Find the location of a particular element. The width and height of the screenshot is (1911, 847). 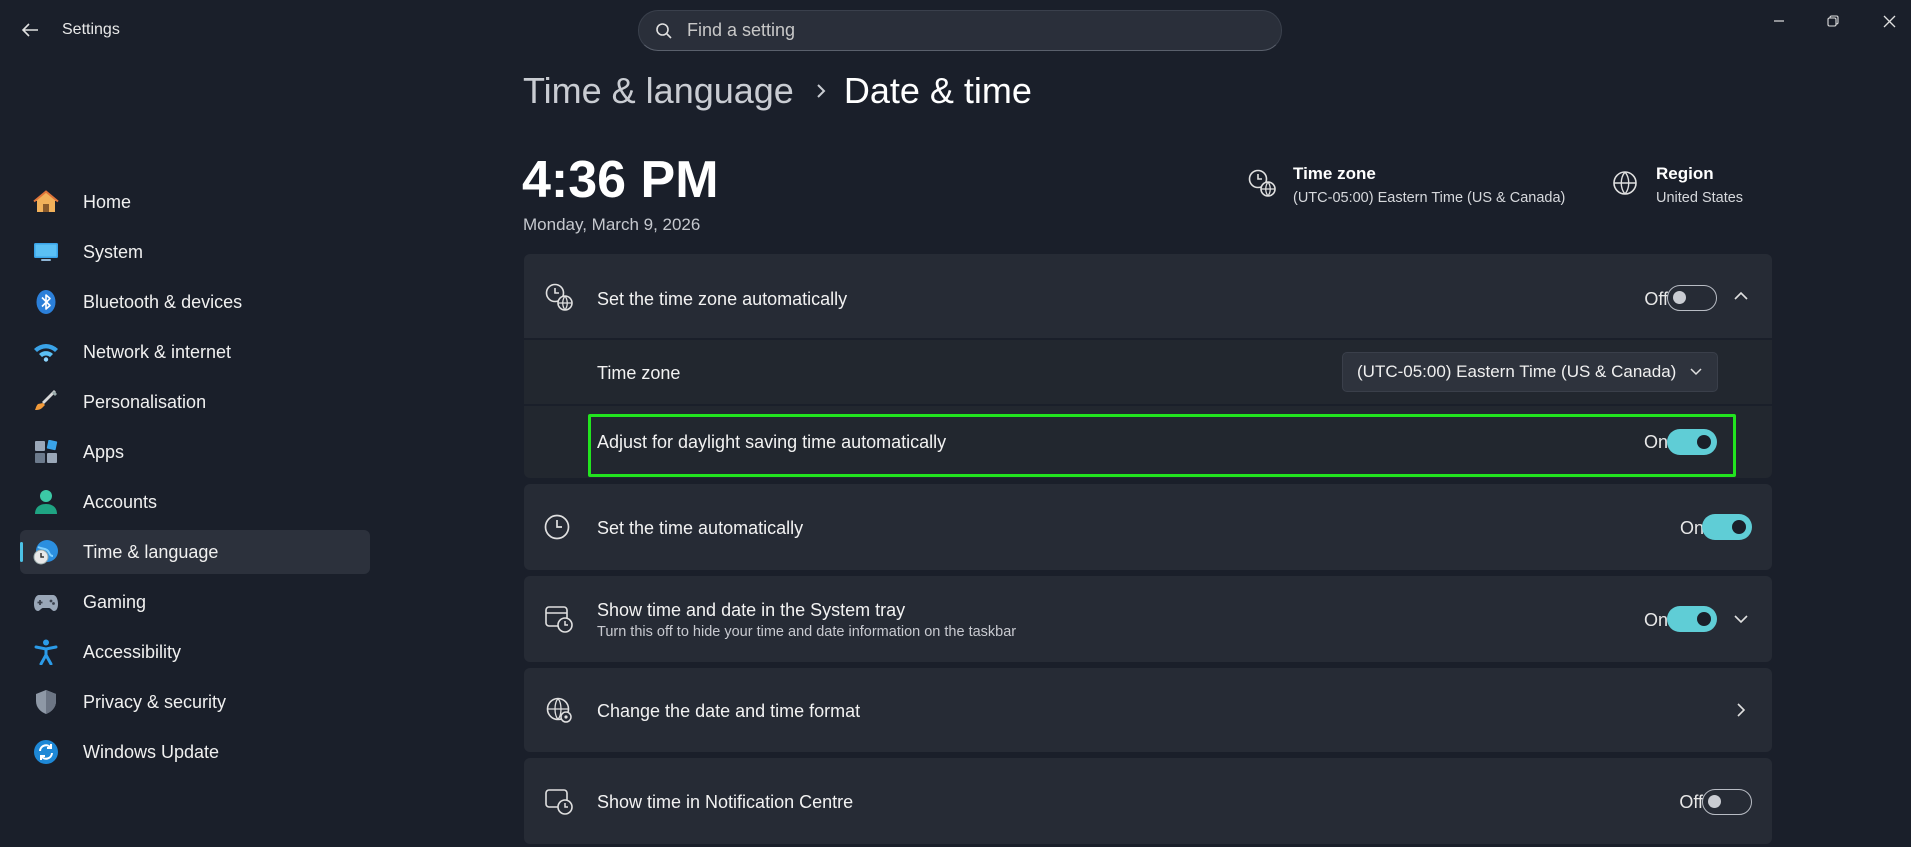

notification-time-toggle is located at coordinates (1727, 802).